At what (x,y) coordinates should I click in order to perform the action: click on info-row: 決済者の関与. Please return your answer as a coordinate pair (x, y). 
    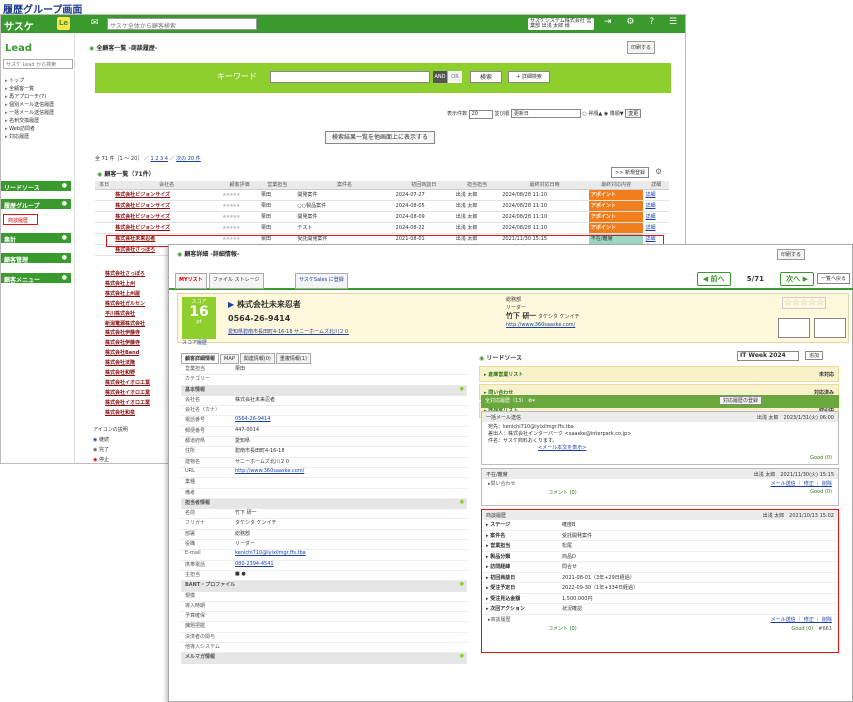
    Looking at the image, I should click on (324, 638).